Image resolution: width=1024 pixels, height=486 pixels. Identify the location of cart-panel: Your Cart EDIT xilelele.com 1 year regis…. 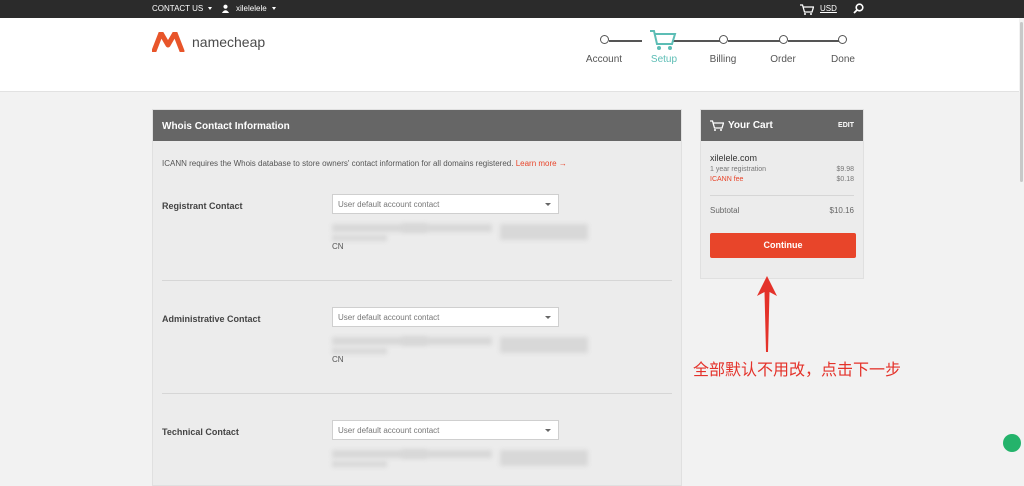
(782, 194).